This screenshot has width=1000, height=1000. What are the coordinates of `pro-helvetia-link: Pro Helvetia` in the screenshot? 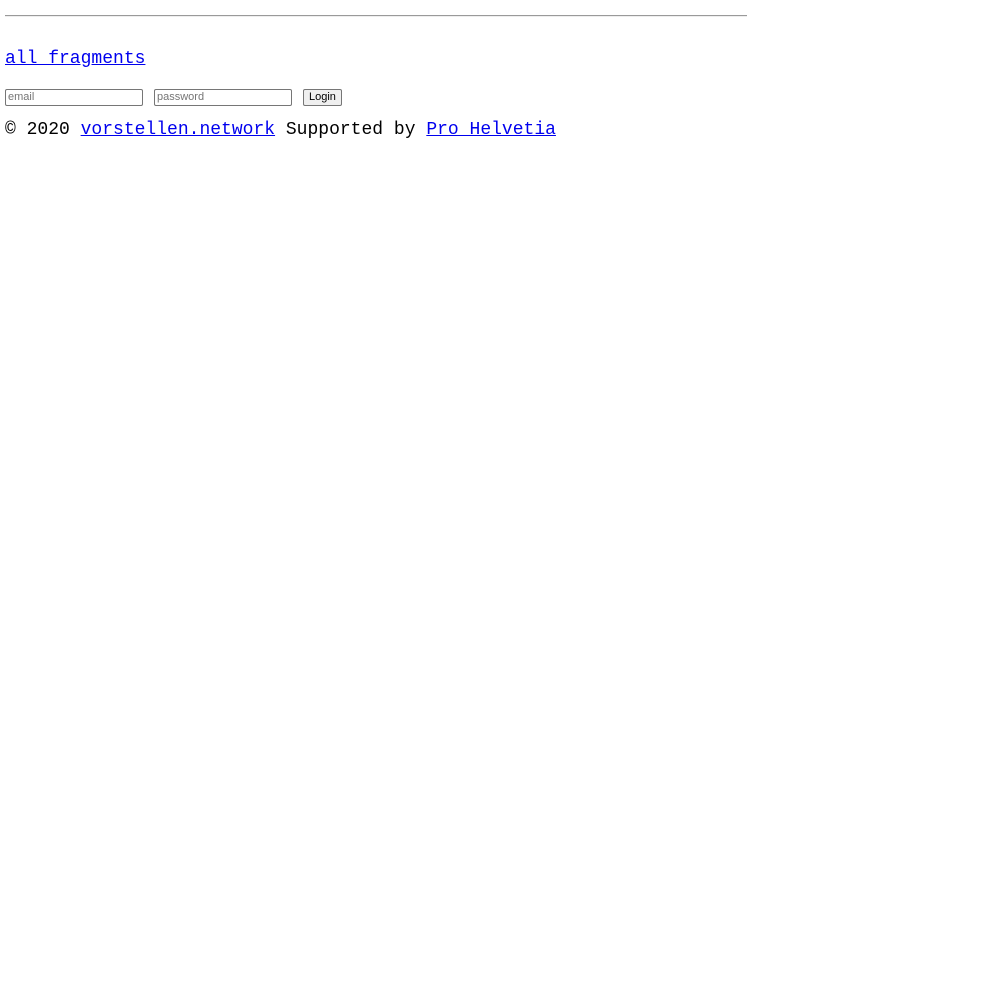 It's located at (491, 130).